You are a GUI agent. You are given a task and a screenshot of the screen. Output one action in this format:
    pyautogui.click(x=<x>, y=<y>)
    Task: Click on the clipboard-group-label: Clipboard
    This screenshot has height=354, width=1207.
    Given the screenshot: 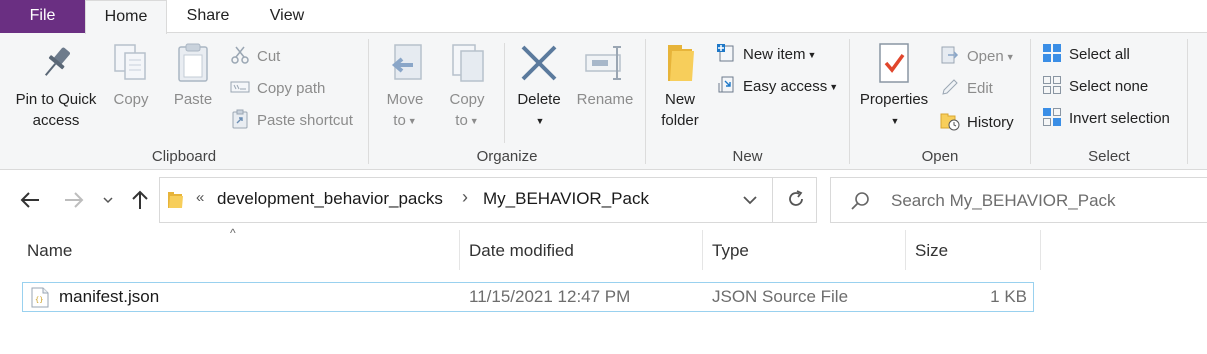 What is the action you would take?
    pyautogui.click(x=184, y=156)
    